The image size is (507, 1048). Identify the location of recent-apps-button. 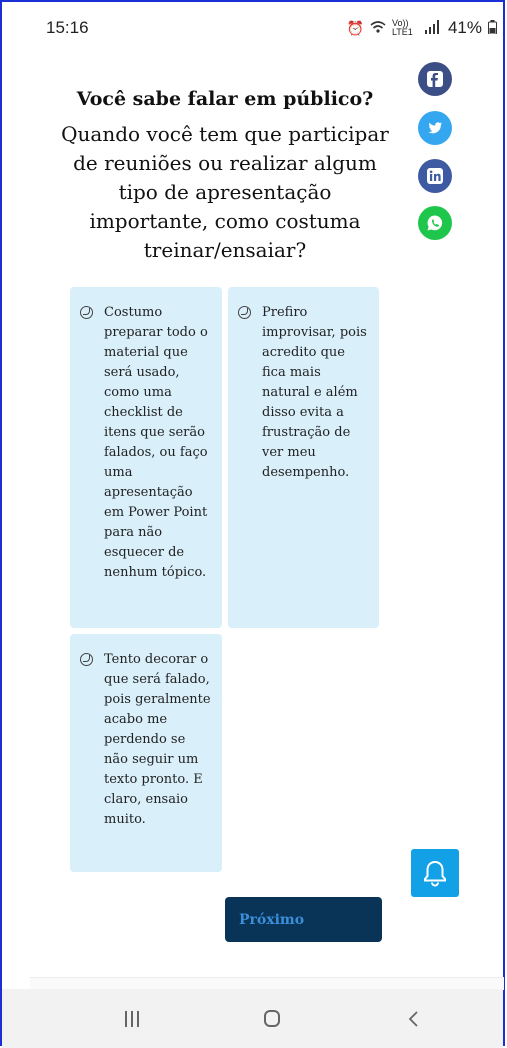
(132, 1019).